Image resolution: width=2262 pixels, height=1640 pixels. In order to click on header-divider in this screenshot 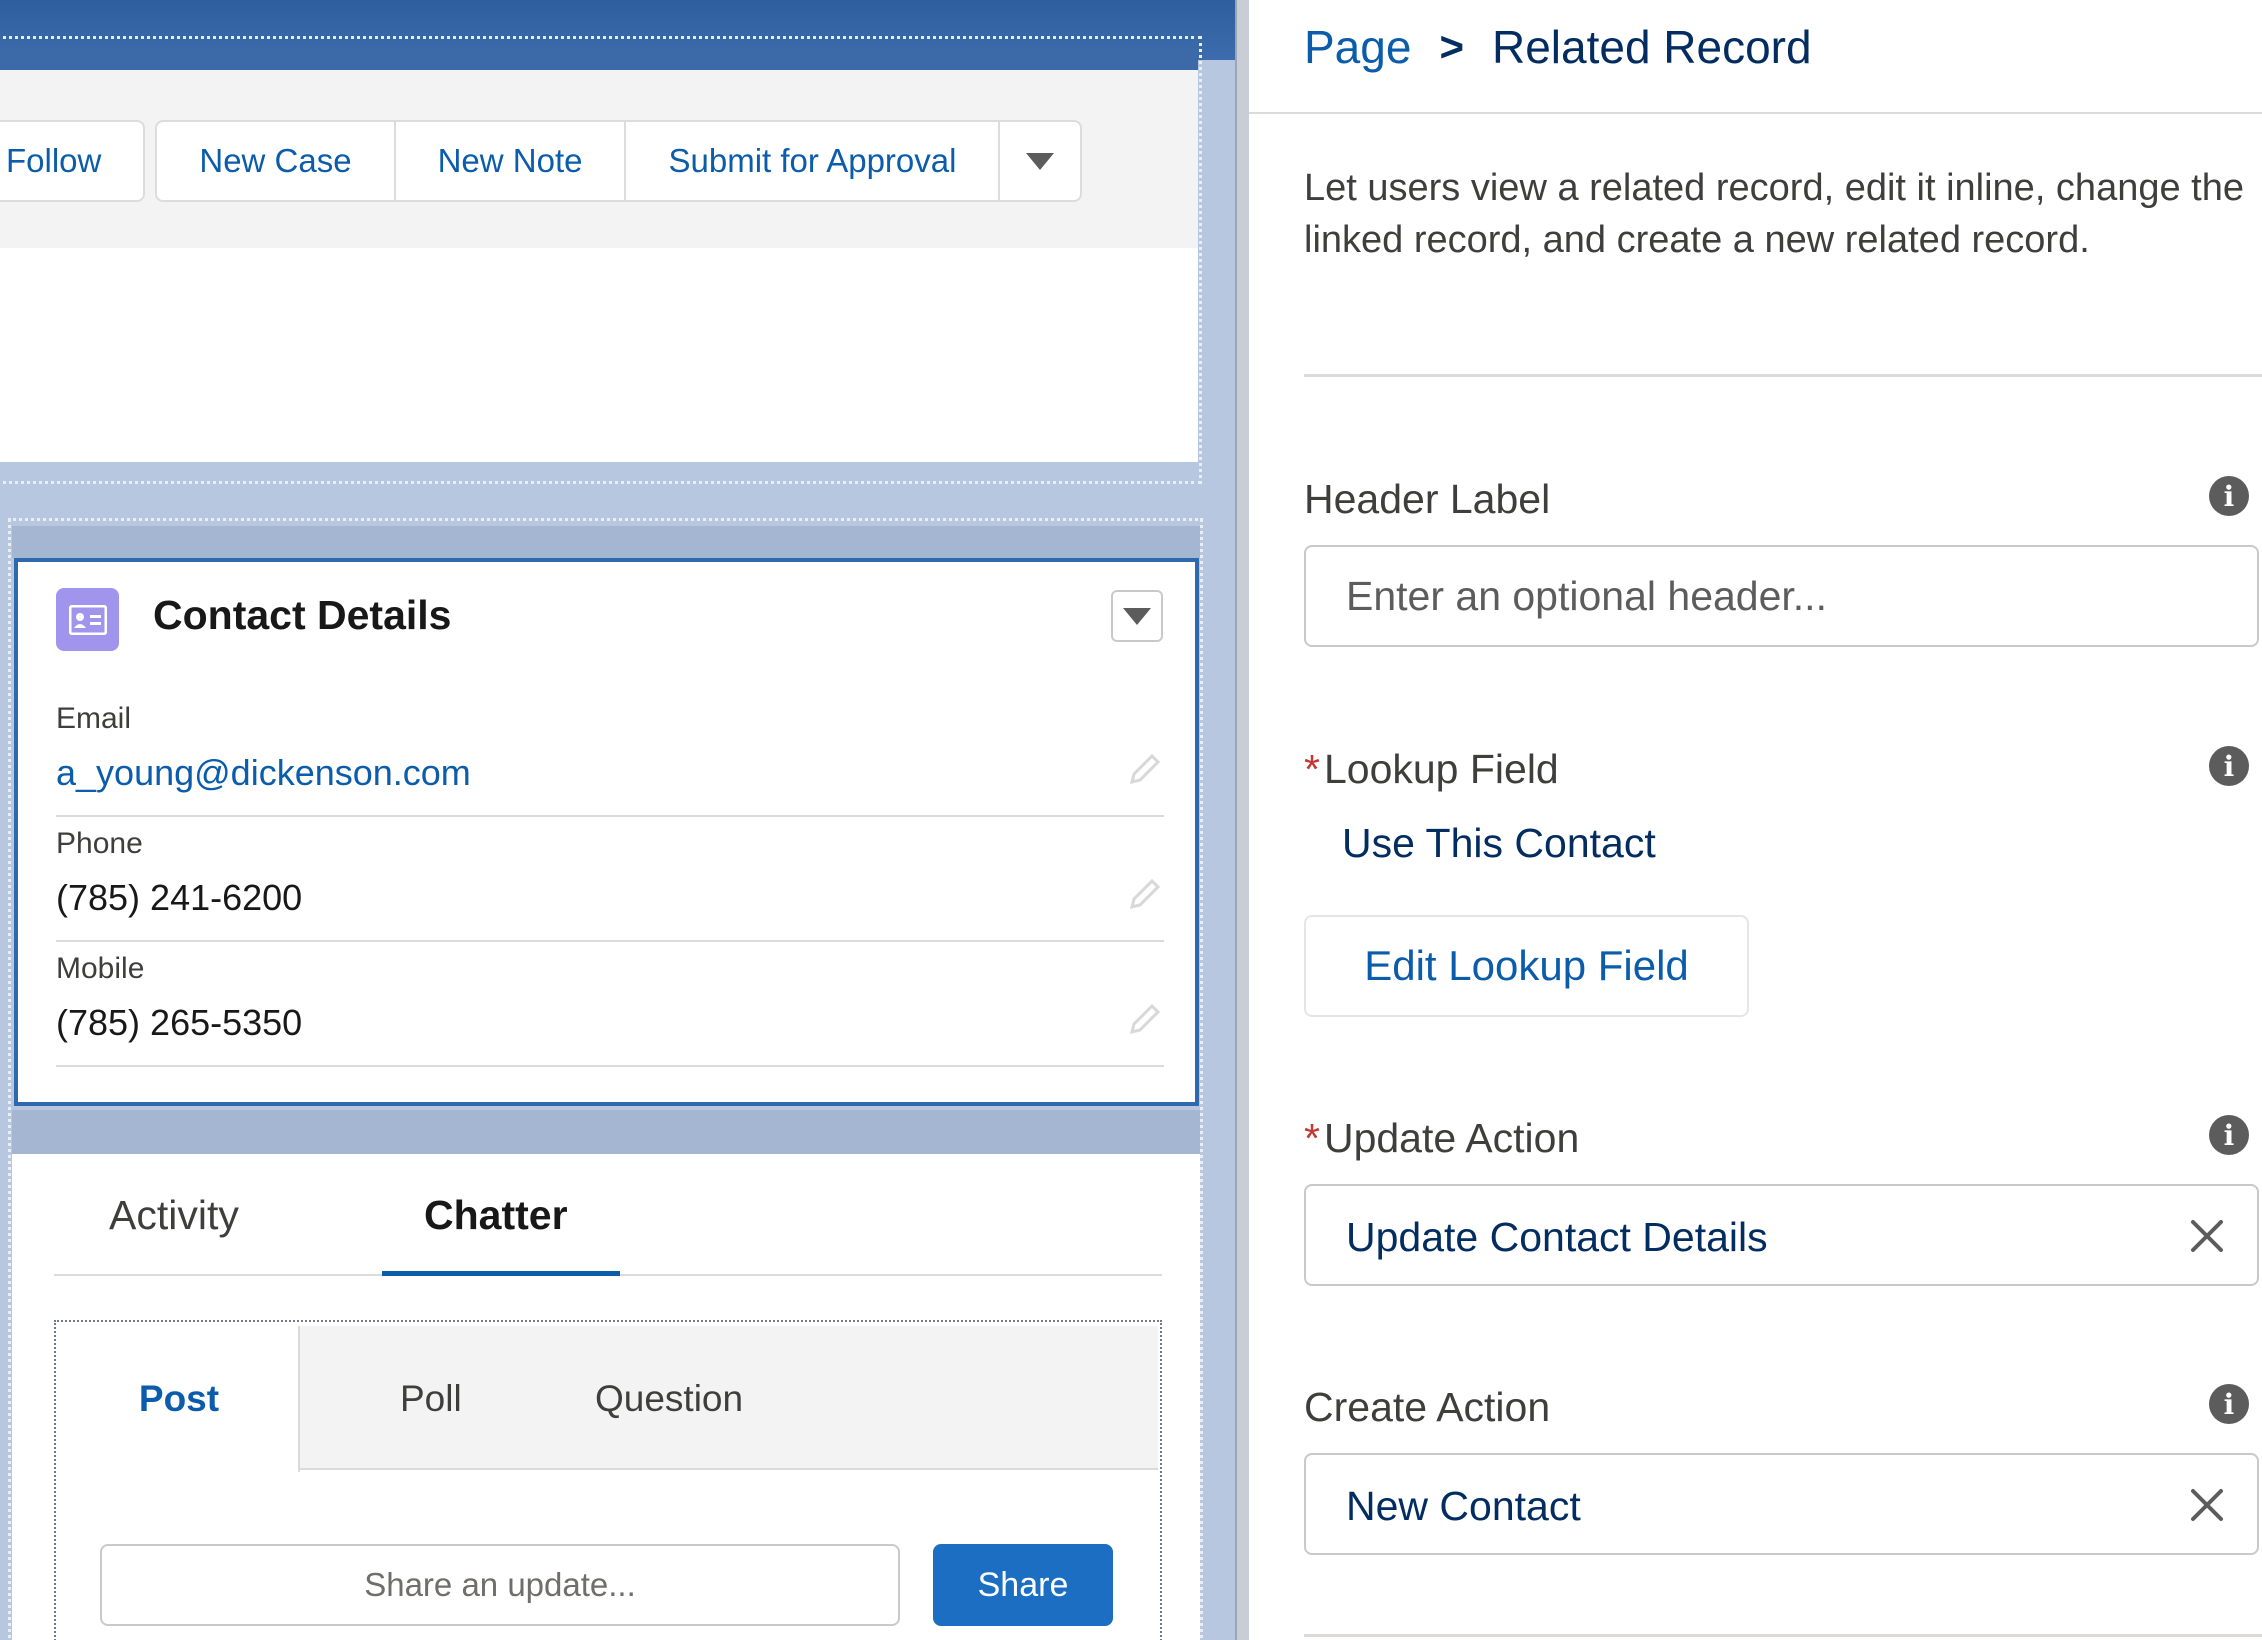, I will do `click(1755, 113)`.